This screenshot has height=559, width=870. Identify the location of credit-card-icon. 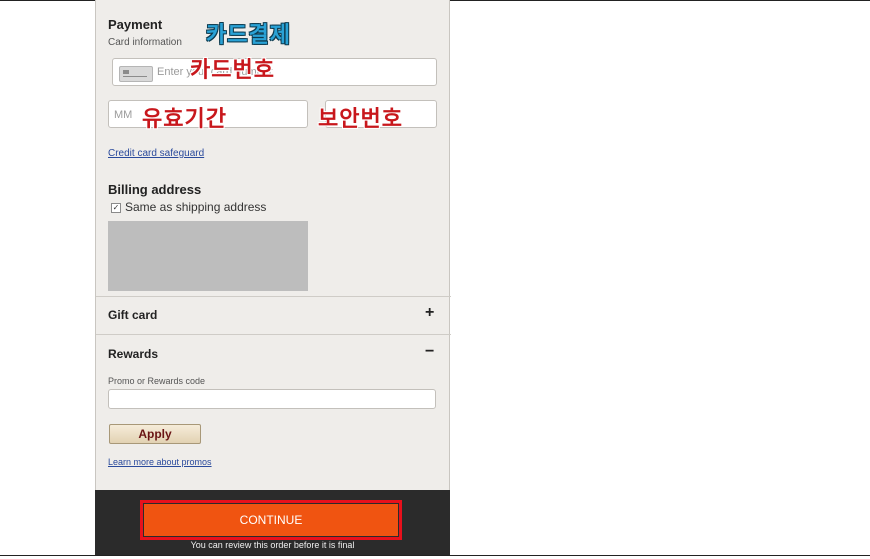
(136, 74).